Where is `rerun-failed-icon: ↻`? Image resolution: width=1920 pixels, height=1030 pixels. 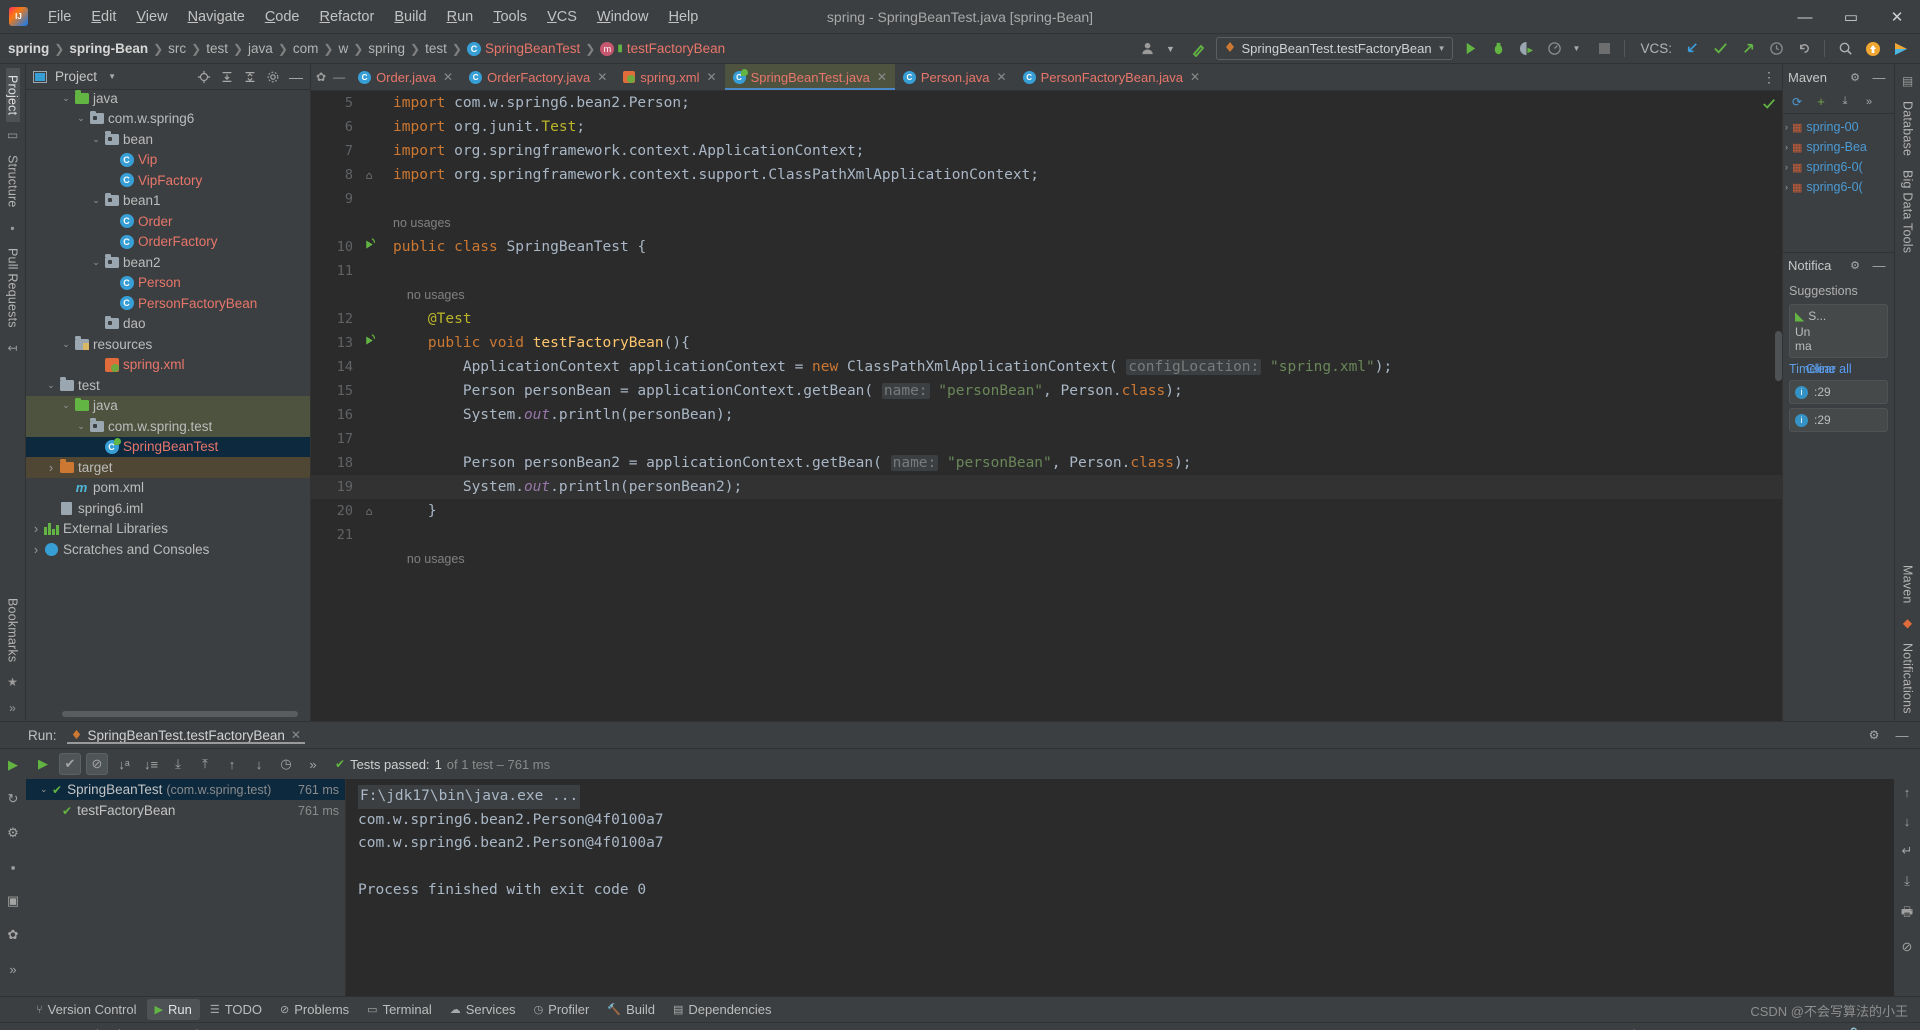
rerun-failed-icon: ↻ is located at coordinates (13, 799).